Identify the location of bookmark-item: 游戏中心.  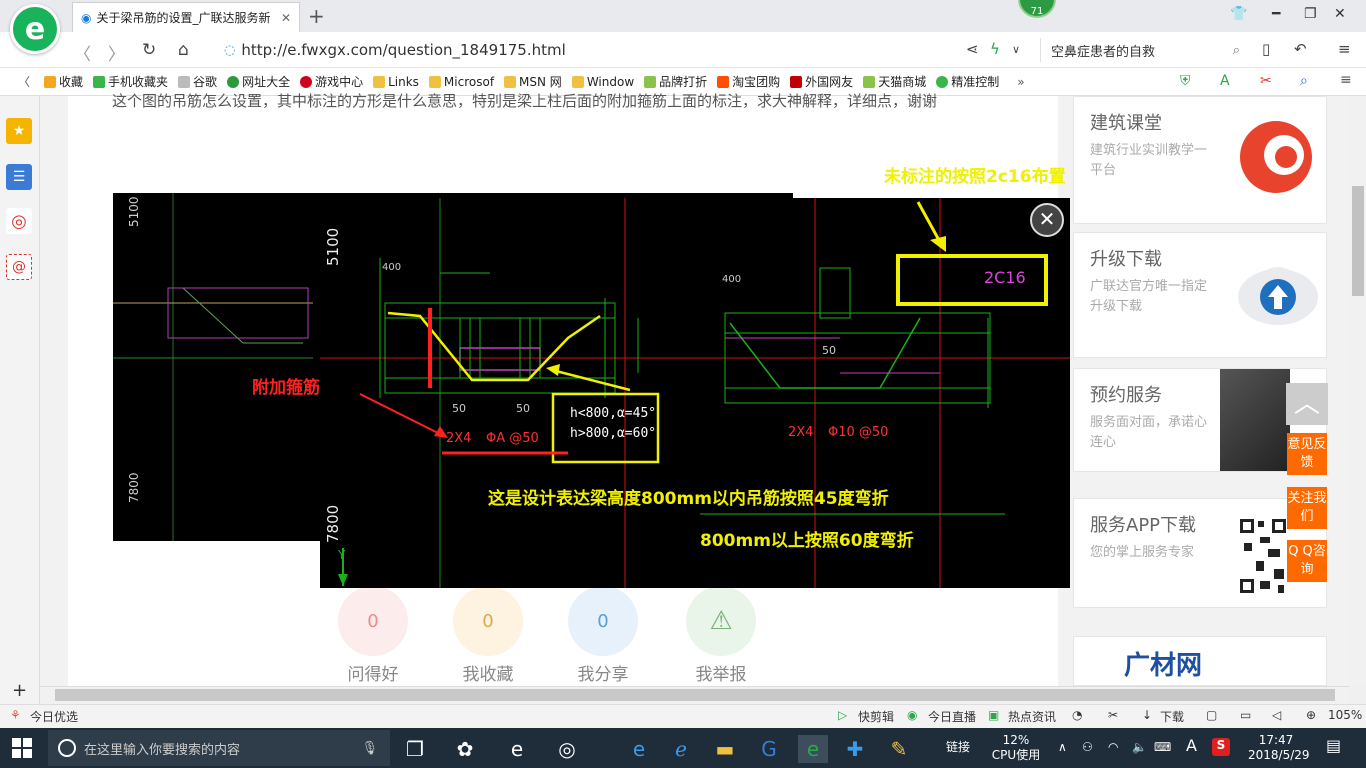
(331, 81).